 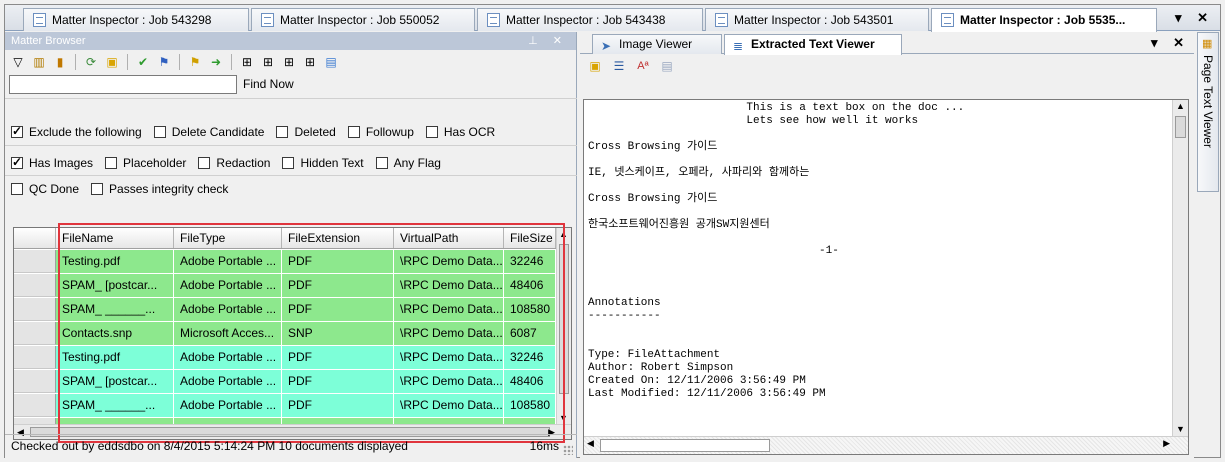 I want to click on followup-checkbox, so click(x=353, y=132).